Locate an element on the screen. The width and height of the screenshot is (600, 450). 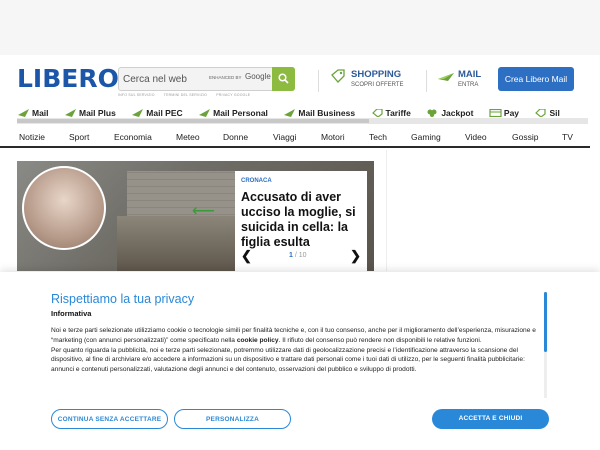
privacy-subtitle: Informativa is located at coordinates (71, 313).